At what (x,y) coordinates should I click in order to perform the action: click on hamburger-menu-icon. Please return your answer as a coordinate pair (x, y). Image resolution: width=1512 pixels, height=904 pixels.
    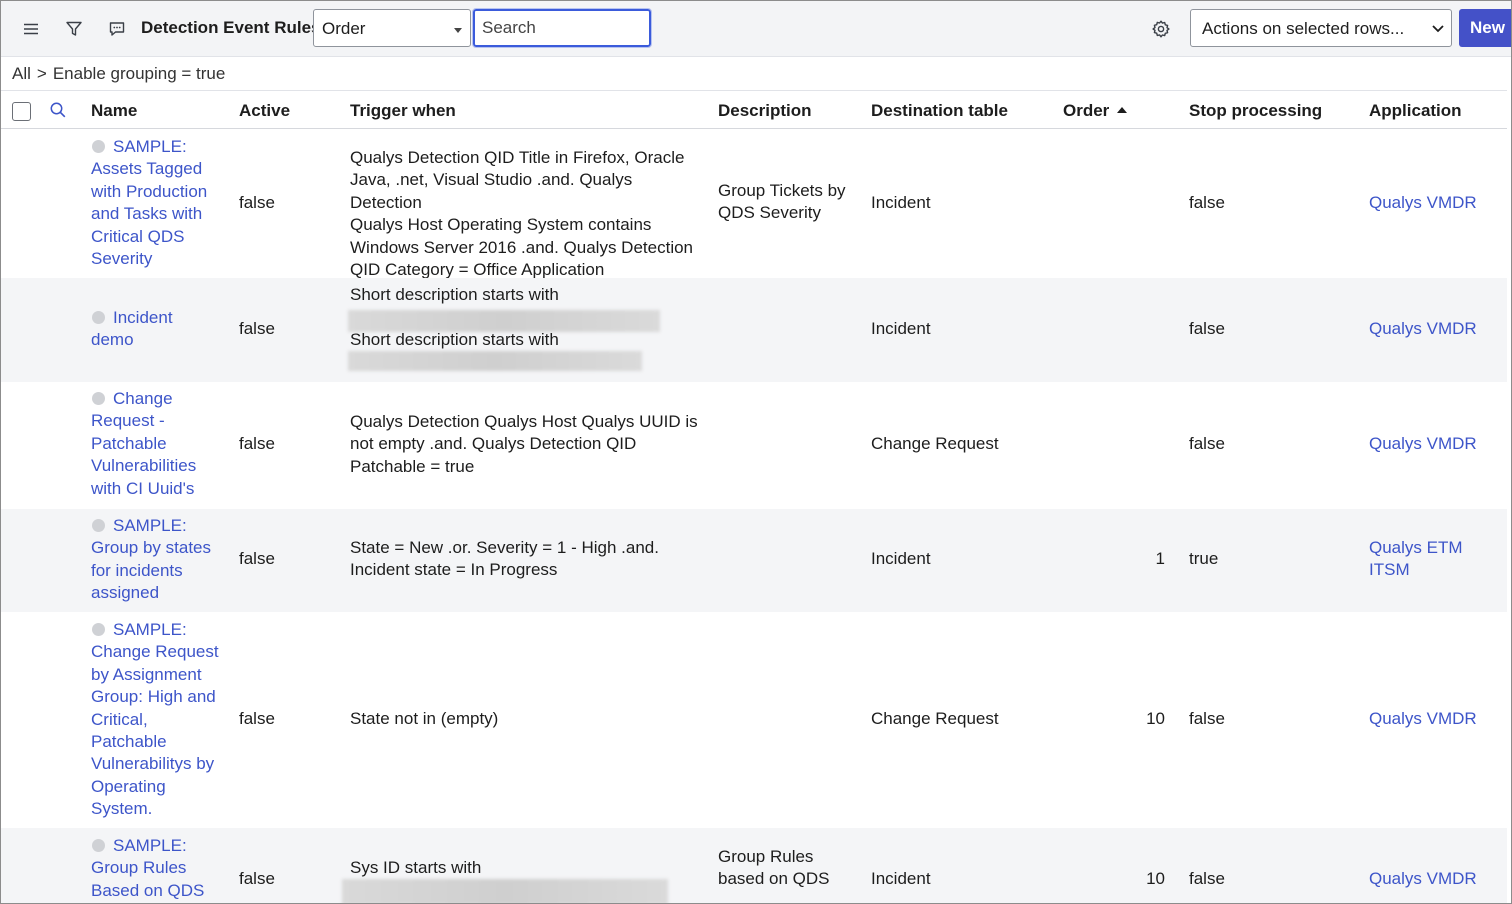
    Looking at the image, I should click on (31, 29).